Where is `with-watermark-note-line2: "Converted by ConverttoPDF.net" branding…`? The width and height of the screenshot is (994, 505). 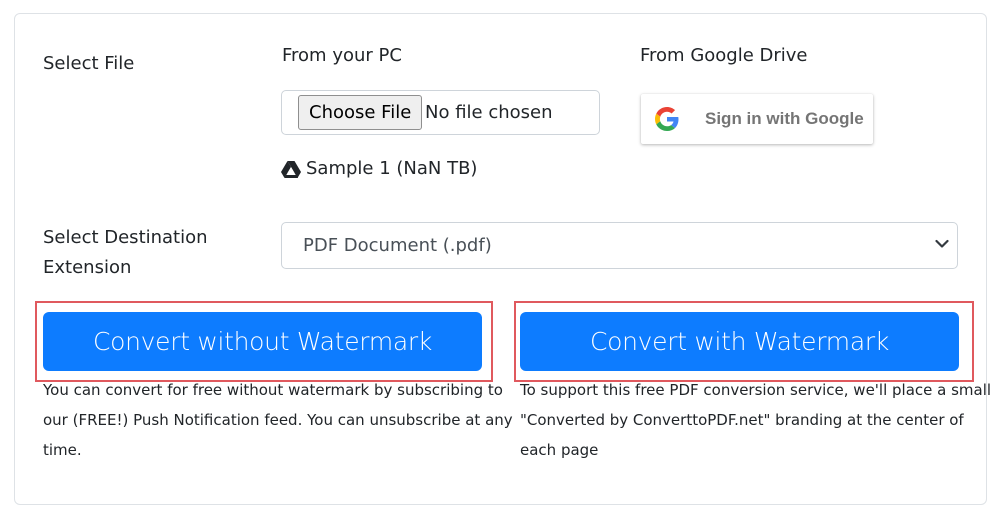
with-watermark-note-line2: "Converted by ConverttoPDF.net" branding… is located at coordinates (742, 420).